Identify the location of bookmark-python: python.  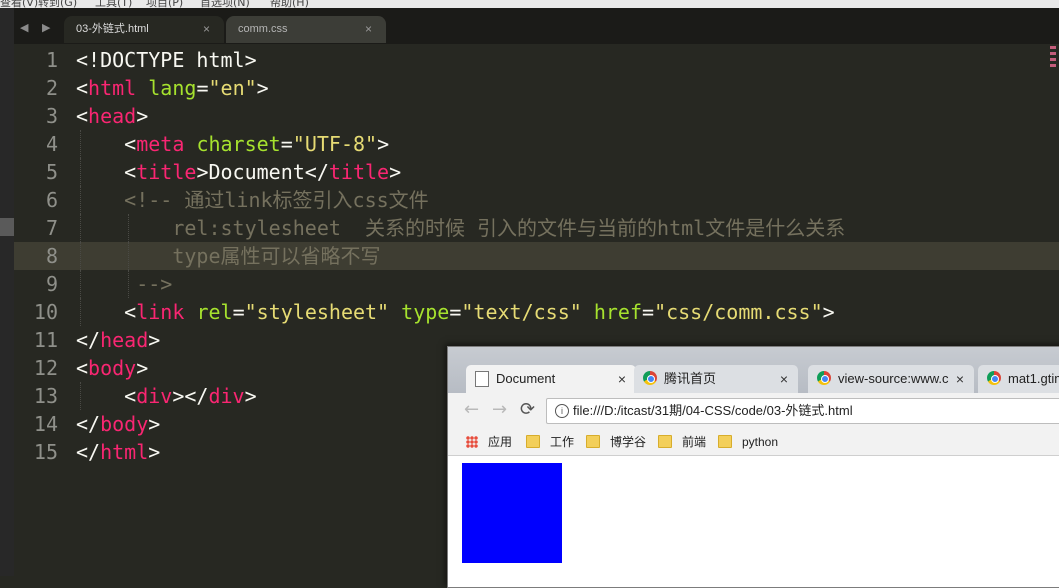
(748, 442).